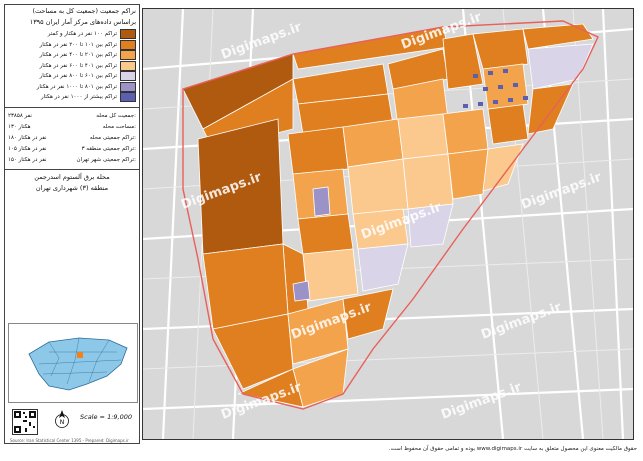 The height and width of the screenshot is (461, 643). I want to click on neighborhood-name: محله برق آلستوم اسدرجمن, so click(72, 176).